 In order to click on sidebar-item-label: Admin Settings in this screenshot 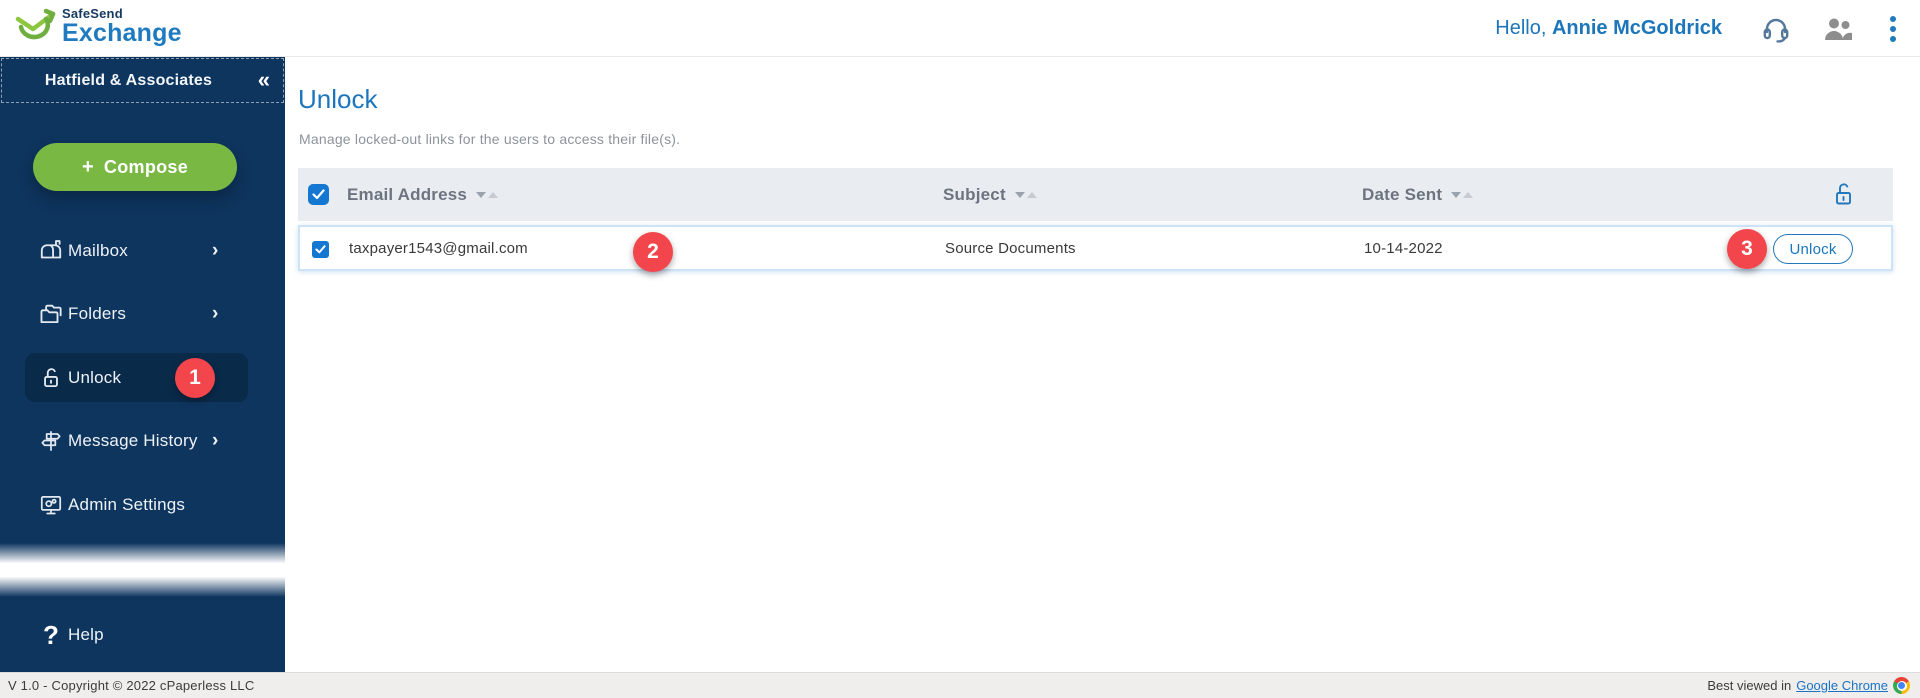, I will do `click(127, 504)`.